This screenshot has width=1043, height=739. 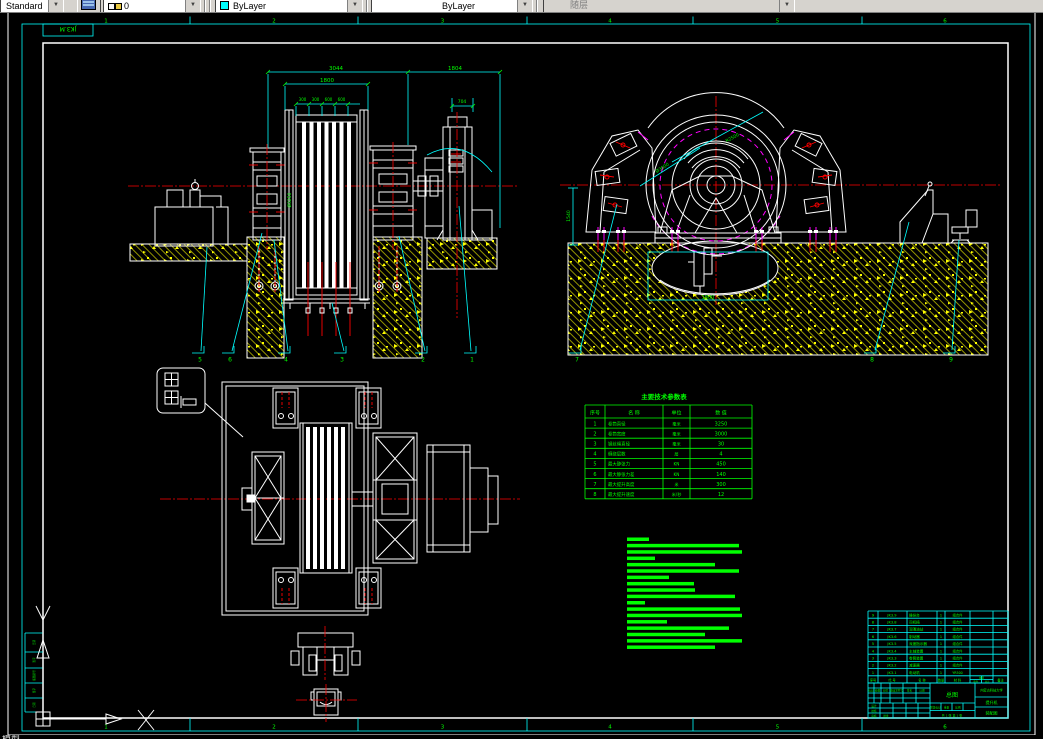 What do you see at coordinates (918, 643) in the screenshot?
I see `part-name: 深度指示器` at bounding box center [918, 643].